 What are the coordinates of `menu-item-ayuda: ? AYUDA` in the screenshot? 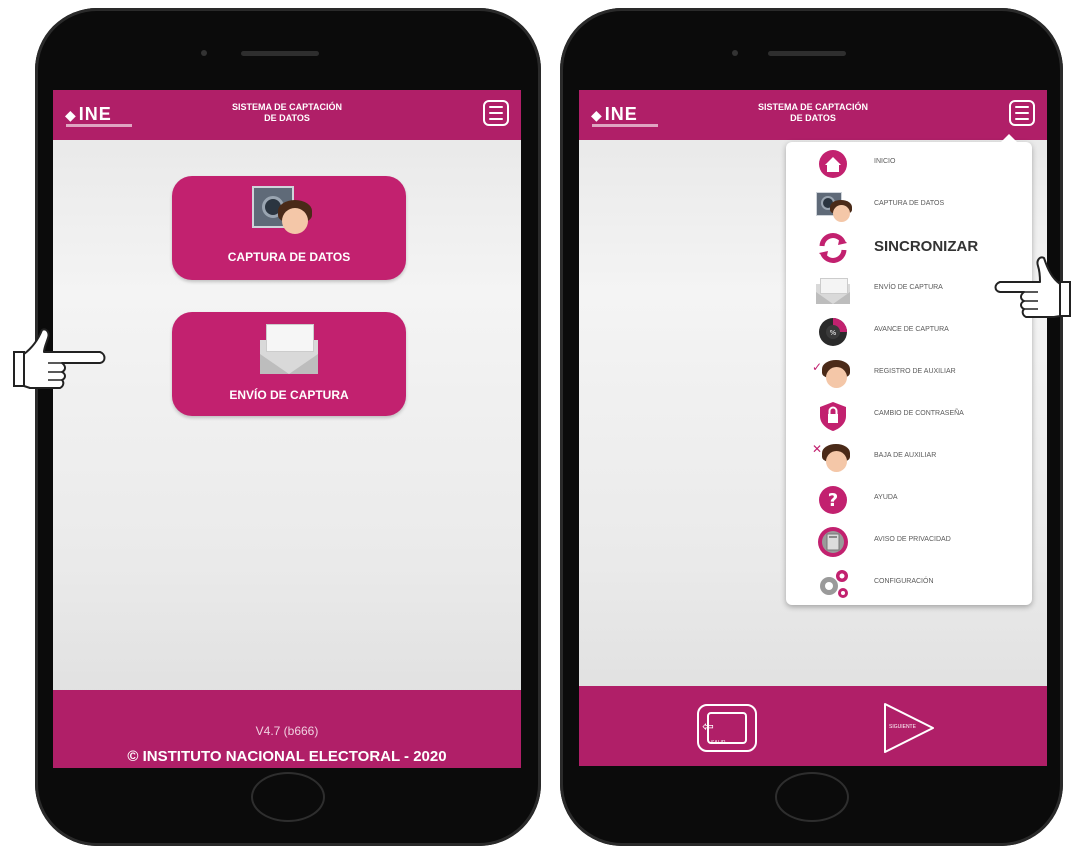 It's located at (909, 500).